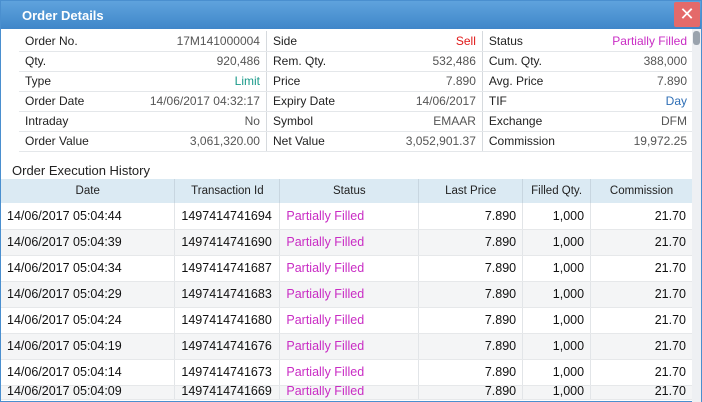 The image size is (702, 402). What do you see at coordinates (69, 41) in the screenshot?
I see `detail-label: Order No.` at bounding box center [69, 41].